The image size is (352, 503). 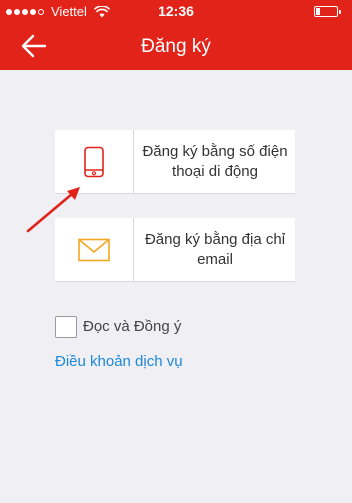 I want to click on agree-checkbox, so click(x=66, y=327).